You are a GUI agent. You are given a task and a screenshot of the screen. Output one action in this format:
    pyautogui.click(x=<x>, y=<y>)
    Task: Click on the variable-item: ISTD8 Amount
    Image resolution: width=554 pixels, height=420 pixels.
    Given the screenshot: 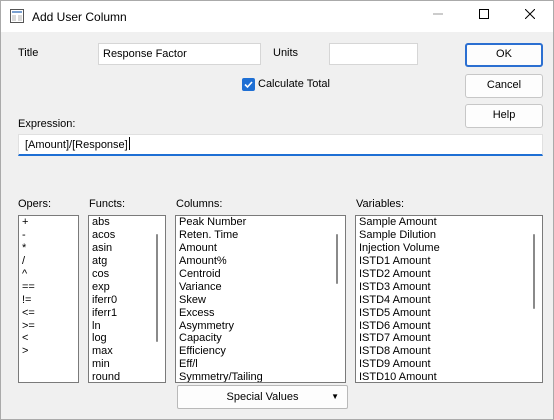 What is the action you would take?
    pyautogui.click(x=449, y=351)
    